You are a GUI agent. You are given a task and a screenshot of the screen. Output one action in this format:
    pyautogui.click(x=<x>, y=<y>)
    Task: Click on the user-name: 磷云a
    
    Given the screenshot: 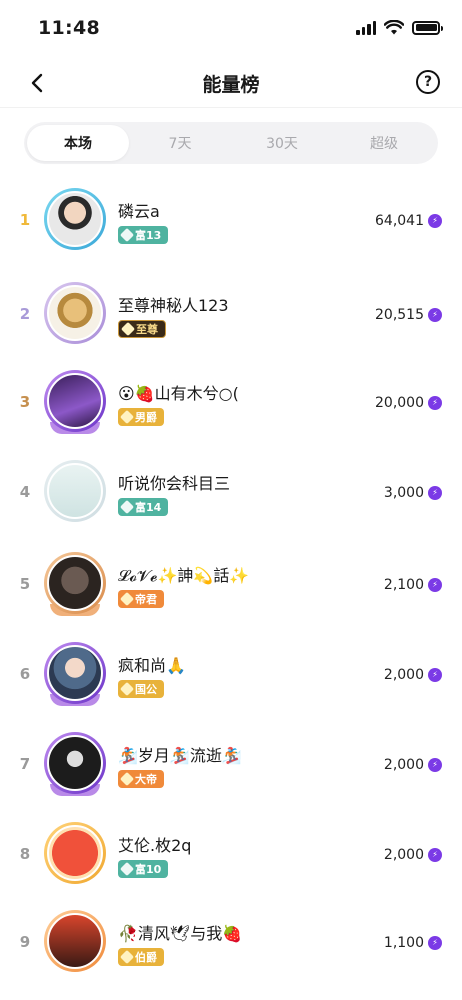 What is the action you would take?
    pyautogui.click(x=139, y=211)
    